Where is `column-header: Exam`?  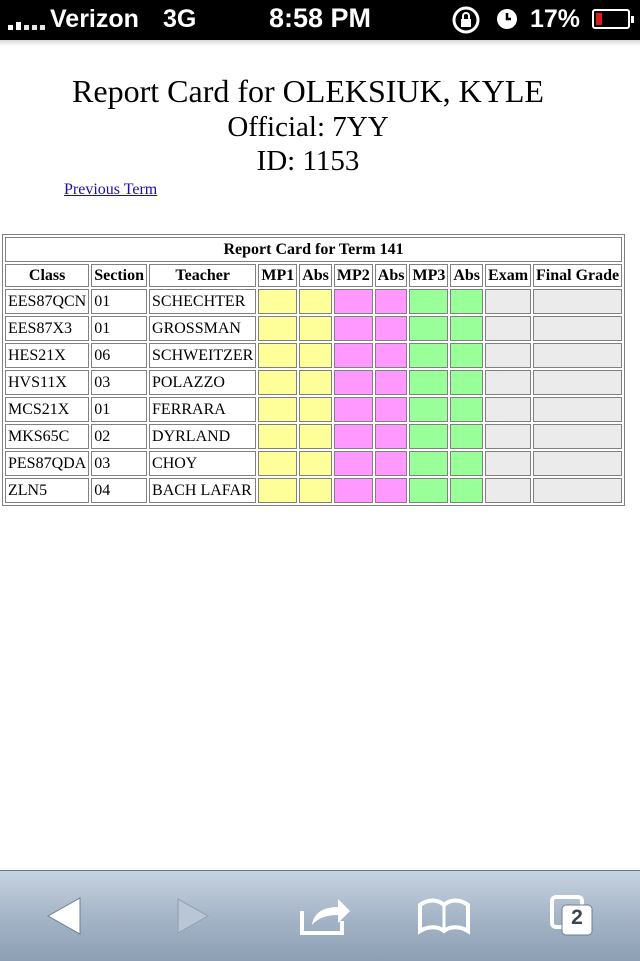 column-header: Exam is located at coordinates (508, 275).